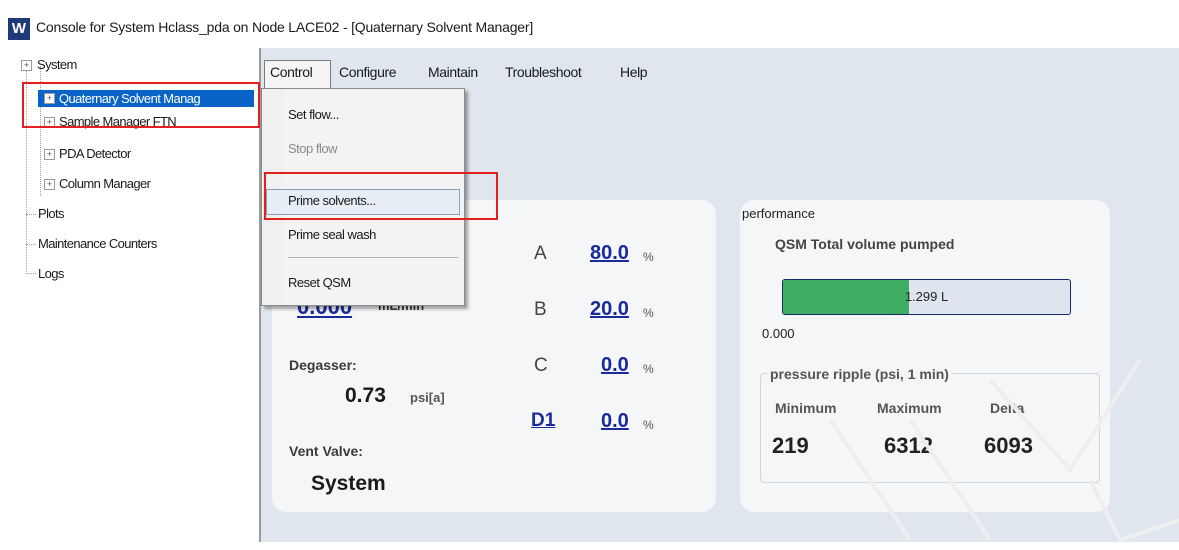 The width and height of the screenshot is (1179, 550). Describe the element at coordinates (909, 408) in the screenshot. I see `ripple-max-header: Maximum` at that location.